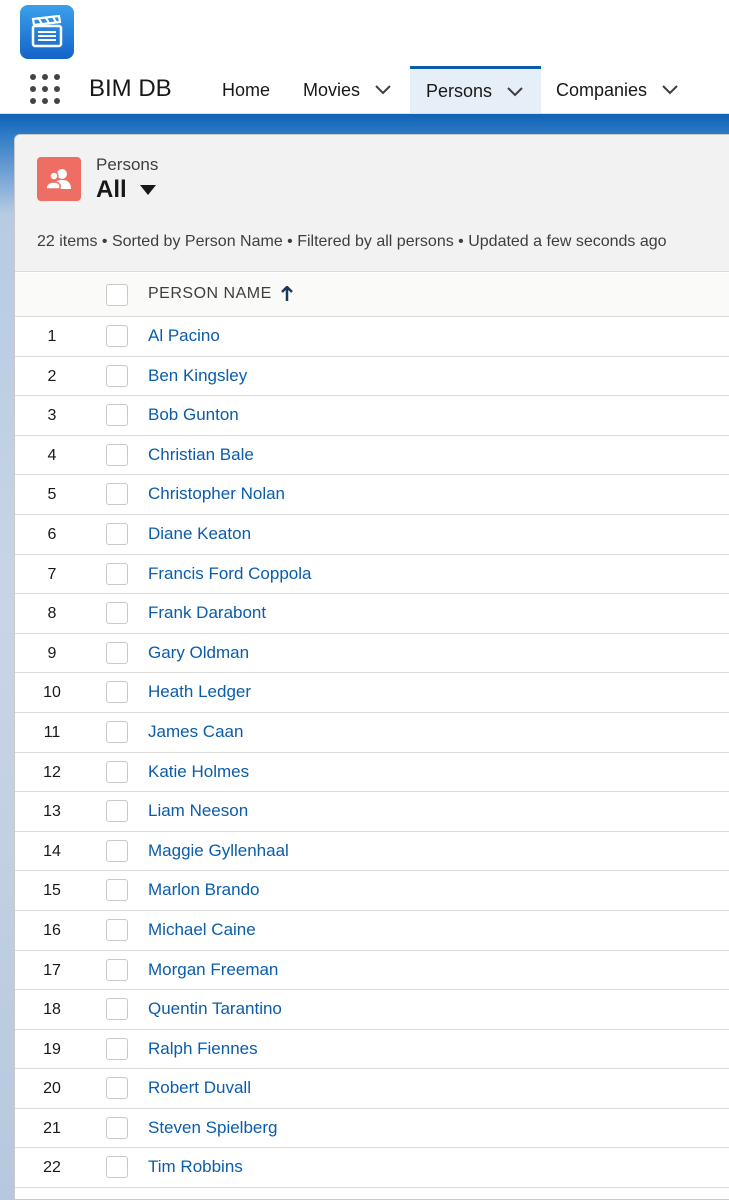 The height and width of the screenshot is (1200, 729). What do you see at coordinates (372, 654) in the screenshot?
I see `table-row: 9 Gary Oldman` at bounding box center [372, 654].